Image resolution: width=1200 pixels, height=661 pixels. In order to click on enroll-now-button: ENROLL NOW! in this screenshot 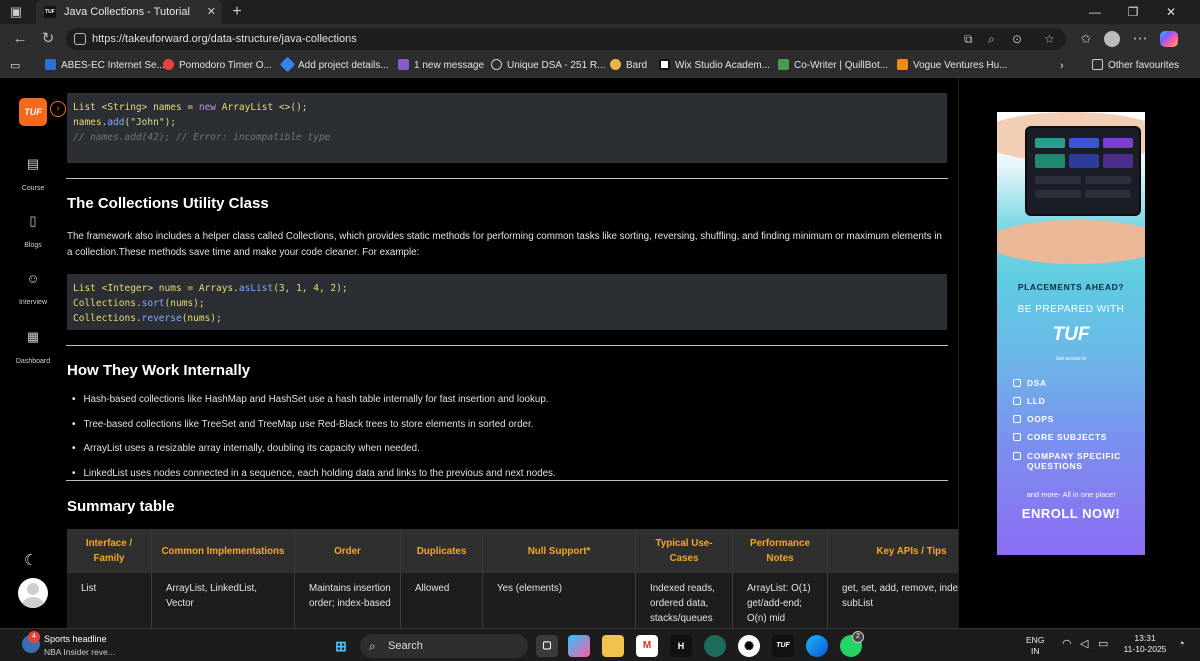, I will do `click(1071, 513)`.